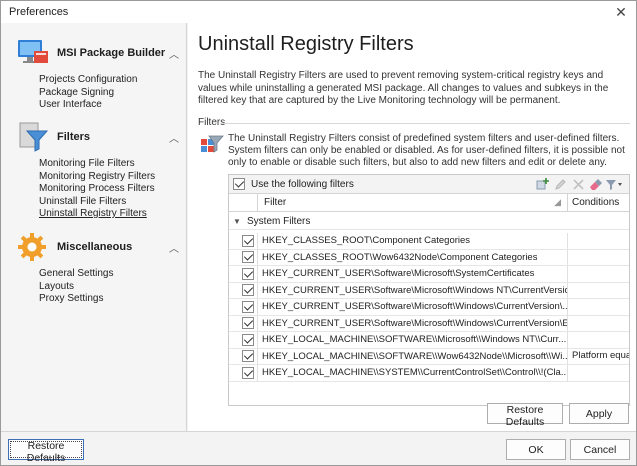 This screenshot has height=466, width=637. What do you see at coordinates (429, 221) in the screenshot?
I see `group-row-system-filters: ▼ System Filters` at bounding box center [429, 221].